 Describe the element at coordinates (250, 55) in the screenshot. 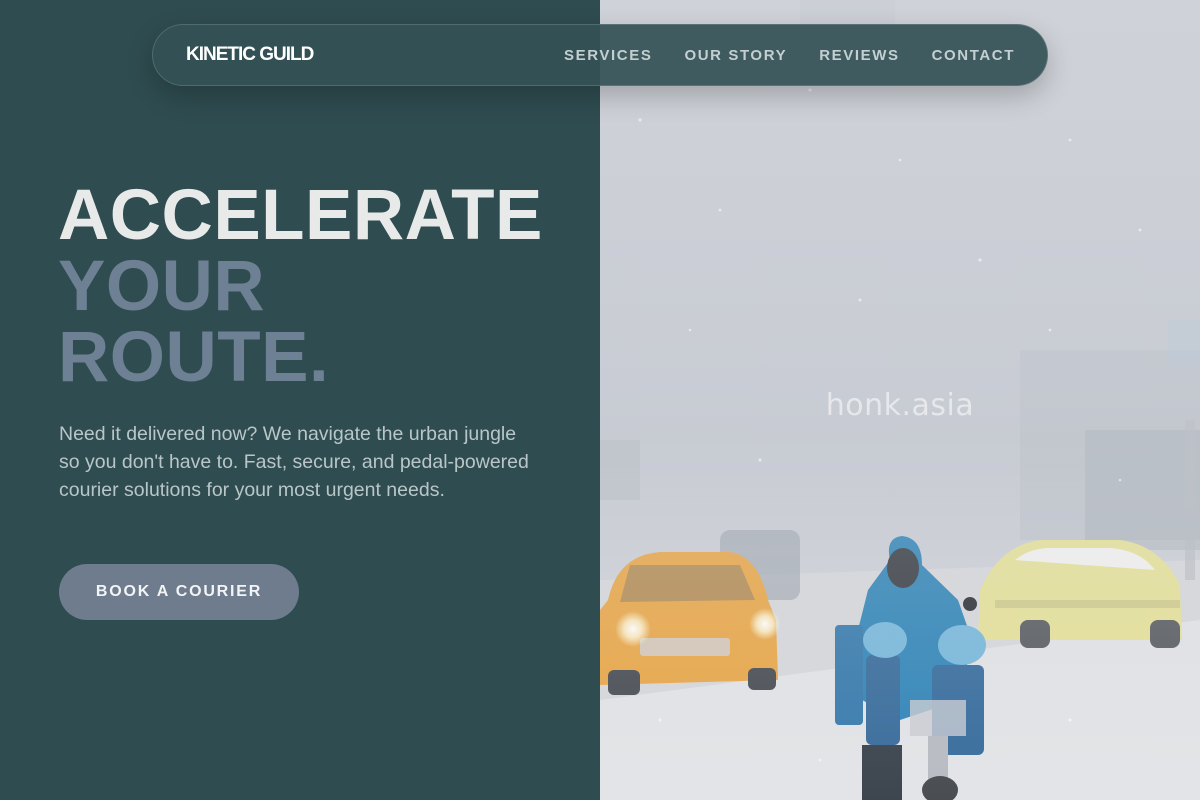

I see `brand-logo: KINETIC GUILD` at that location.